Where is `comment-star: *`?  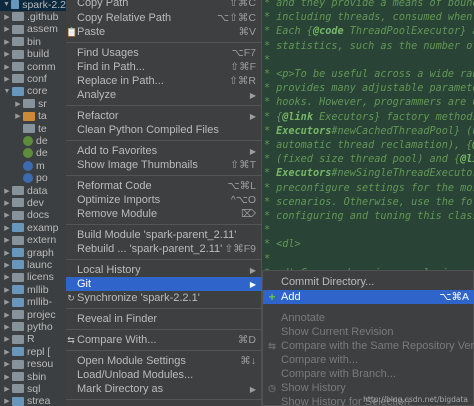 comment-star: * is located at coordinates (267, 231).